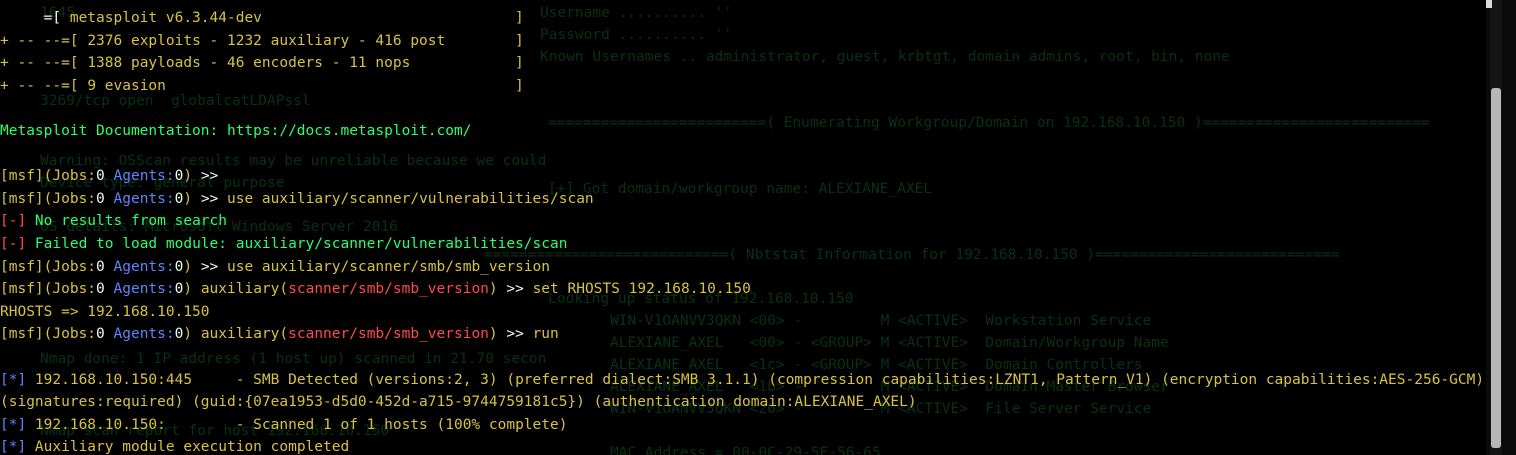  I want to click on scrollbar-corner, so click(1489, 4).